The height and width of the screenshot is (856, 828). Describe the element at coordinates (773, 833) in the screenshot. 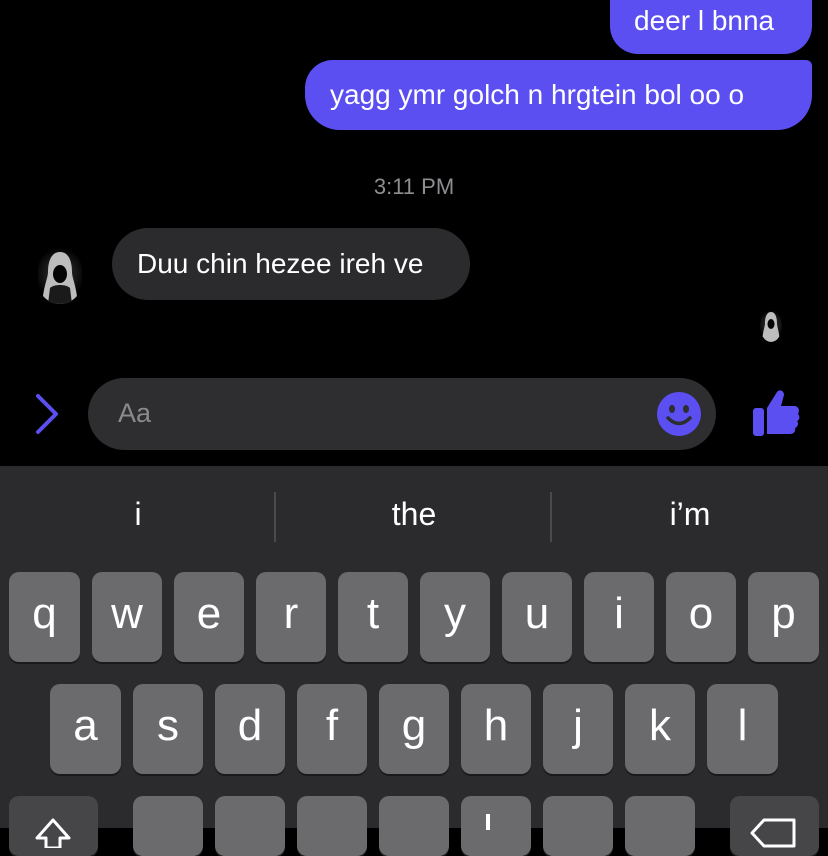

I see `backspace-icon` at that location.